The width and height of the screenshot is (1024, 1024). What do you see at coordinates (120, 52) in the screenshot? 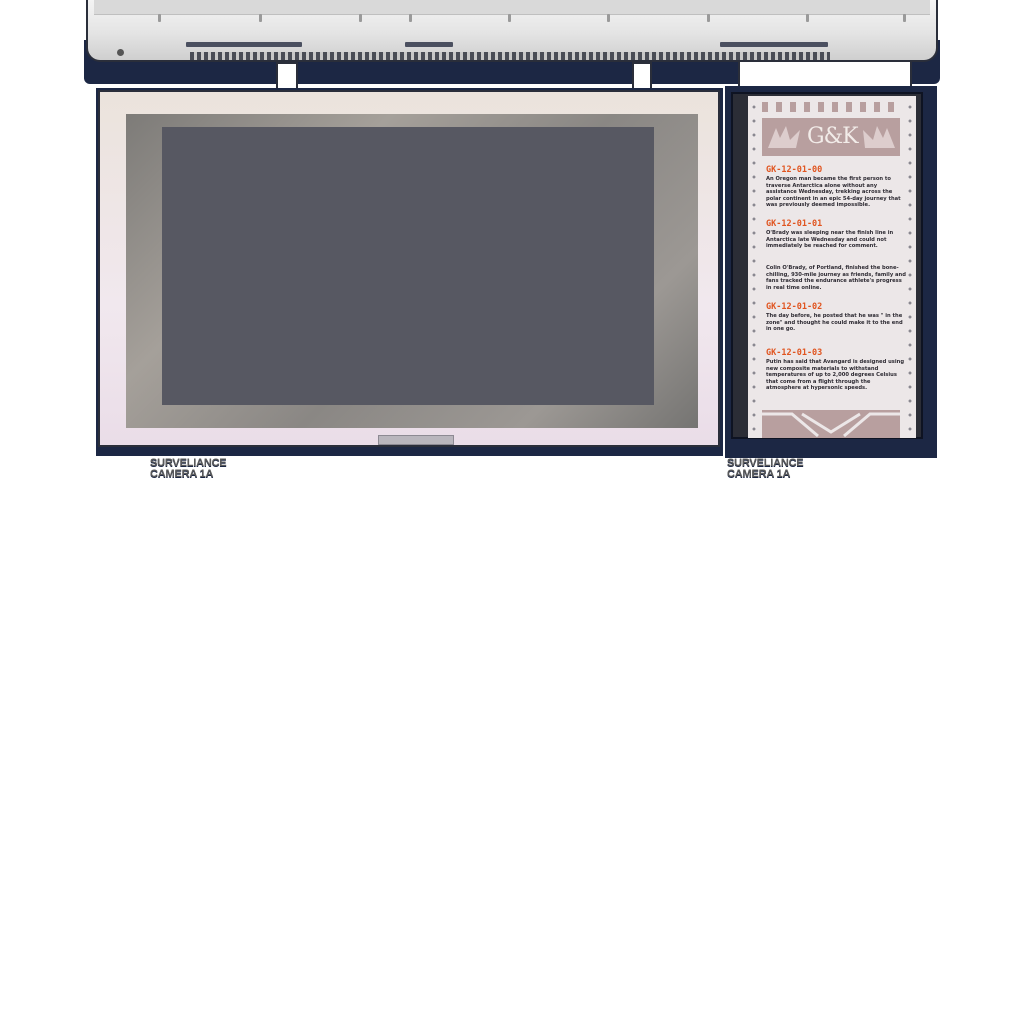
I see `power-indicator-icon` at bounding box center [120, 52].